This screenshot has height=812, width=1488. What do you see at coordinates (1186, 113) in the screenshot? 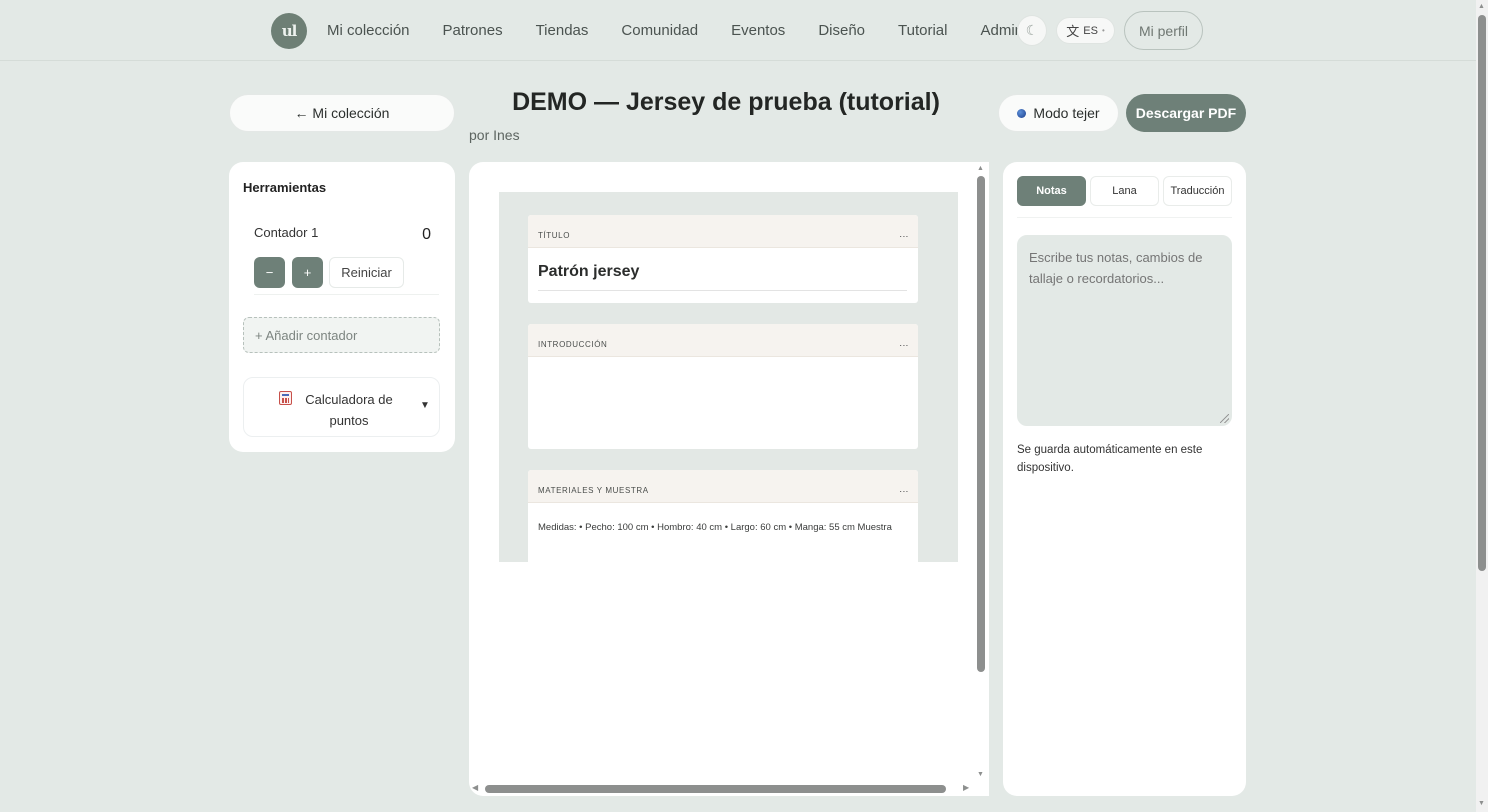
I see `download-pdf-button: Descargar PDF` at bounding box center [1186, 113].